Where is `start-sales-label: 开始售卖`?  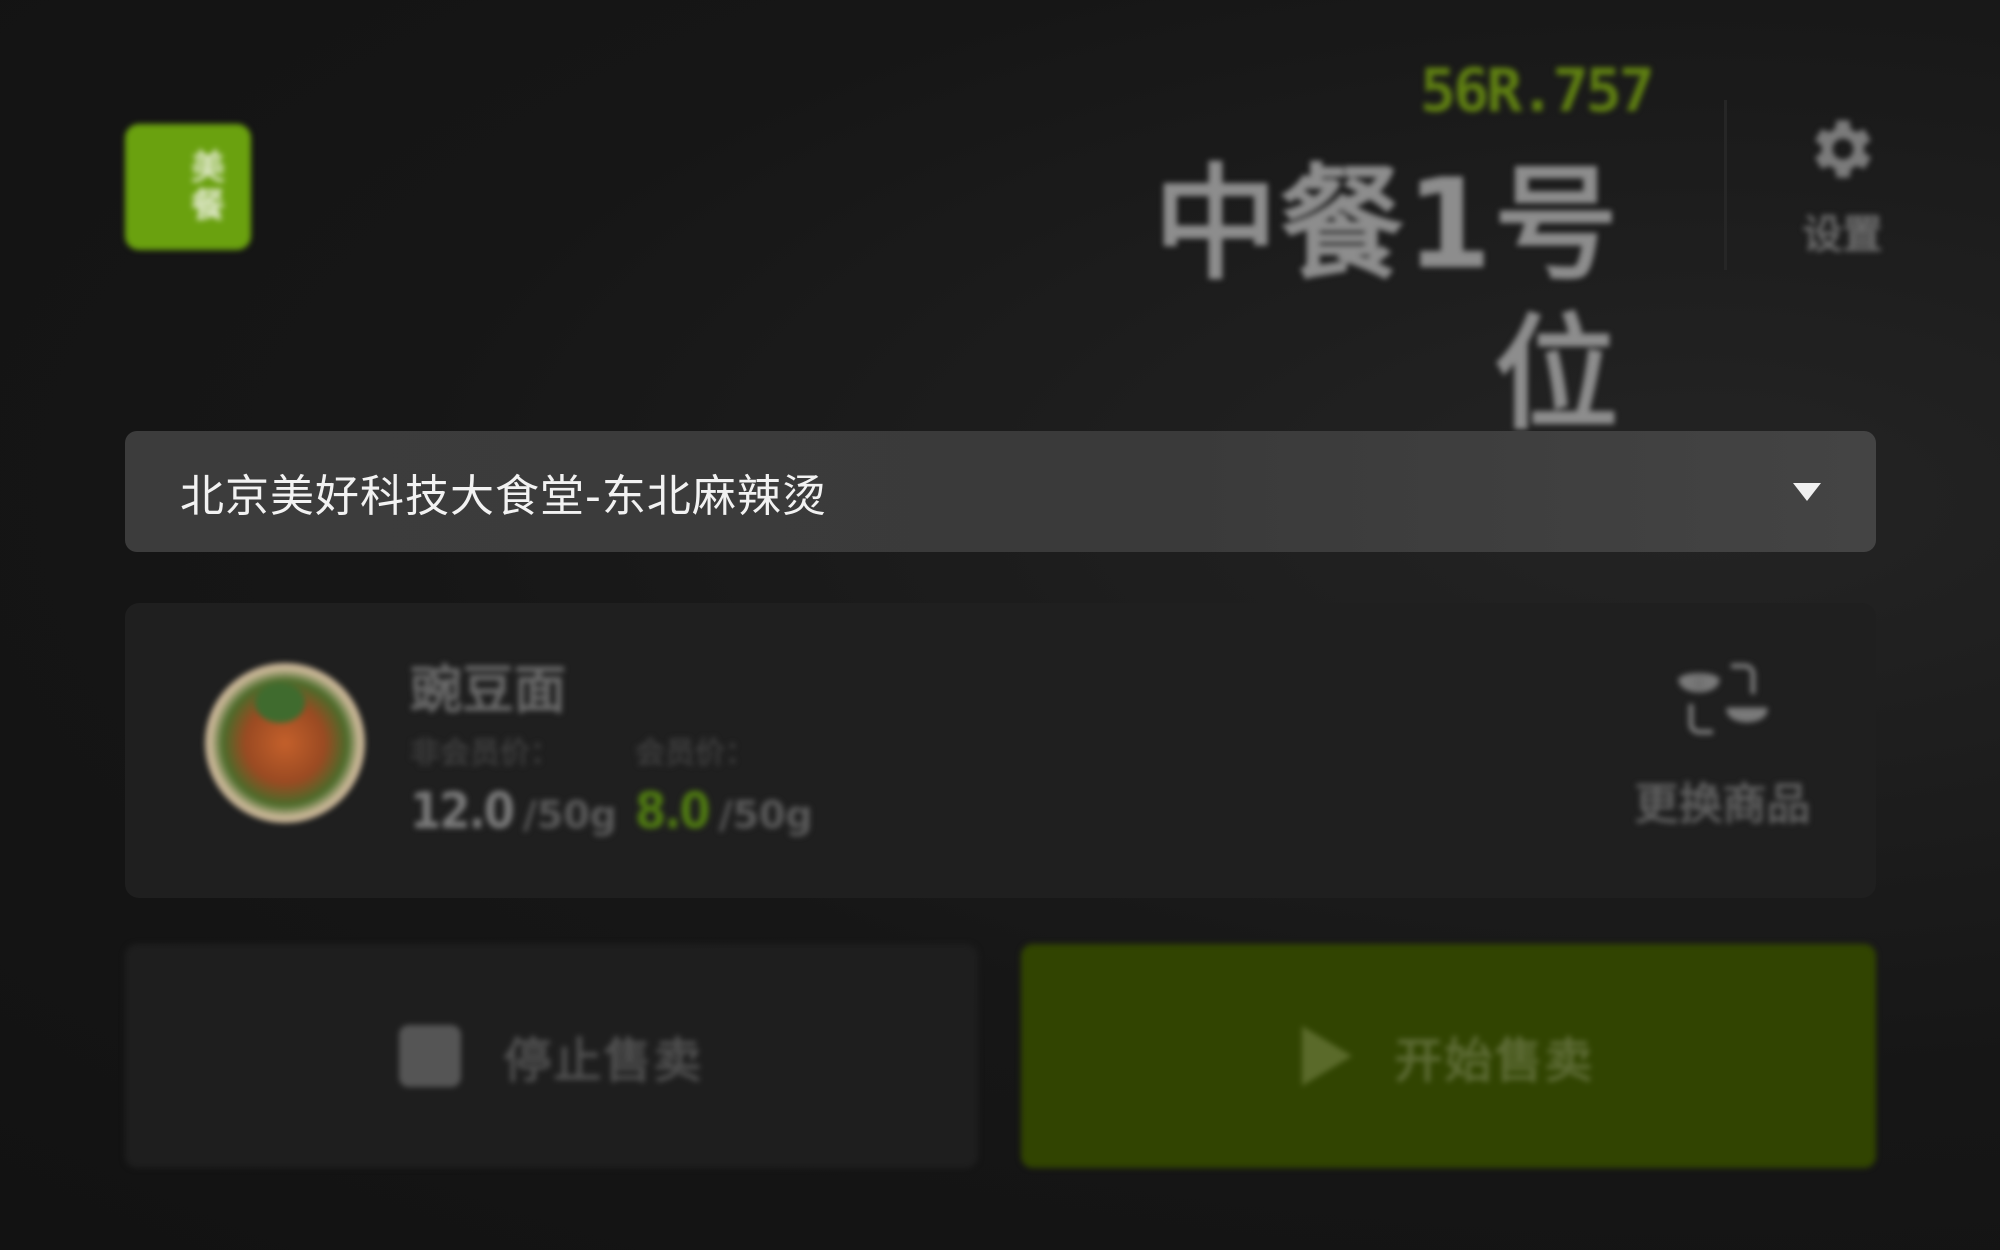
start-sales-label: 开始售卖 is located at coordinates (1494, 1061).